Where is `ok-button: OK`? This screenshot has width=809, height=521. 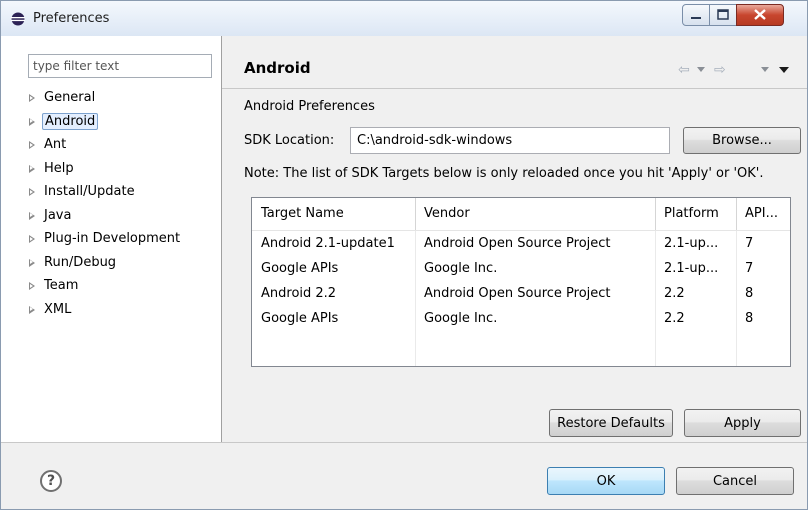
ok-button: OK is located at coordinates (606, 481).